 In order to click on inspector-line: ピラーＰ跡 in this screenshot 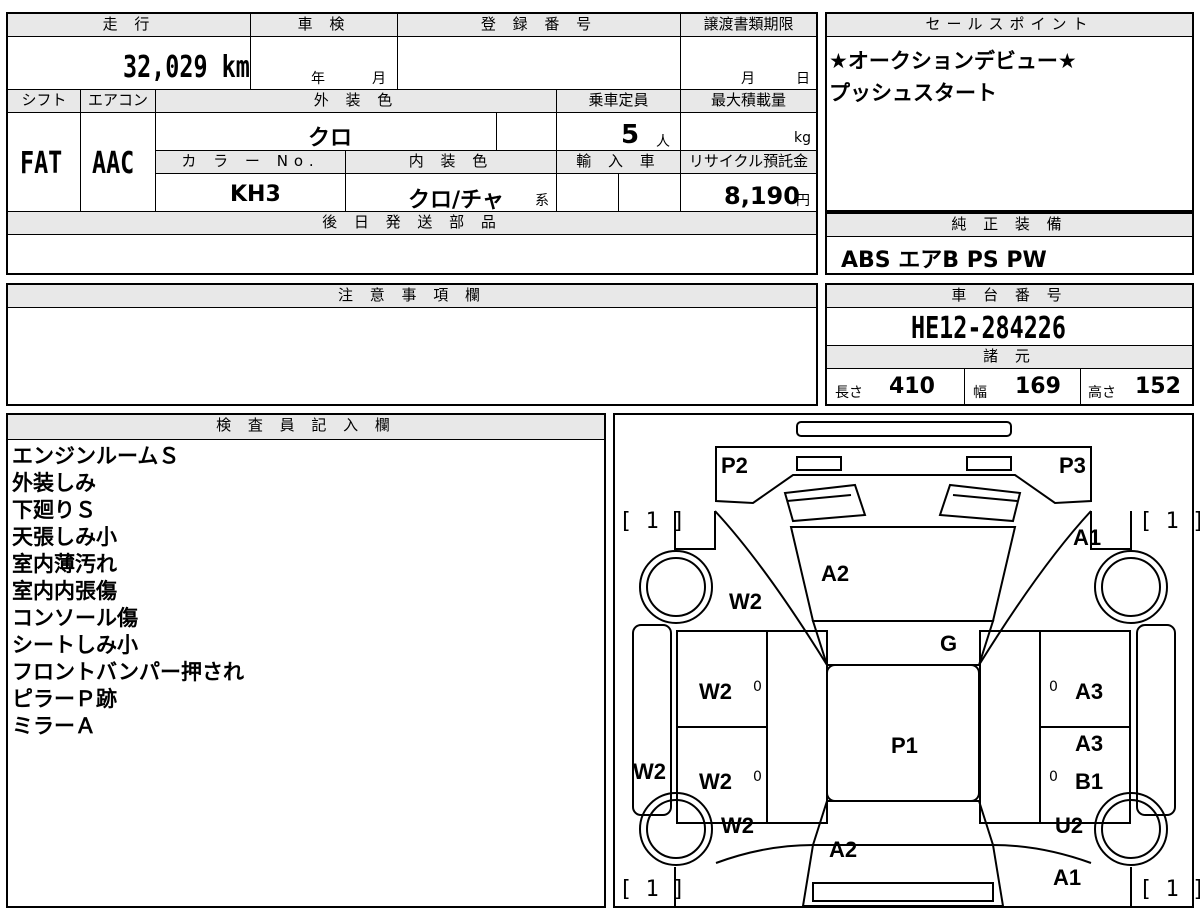, I will do `click(64, 699)`.